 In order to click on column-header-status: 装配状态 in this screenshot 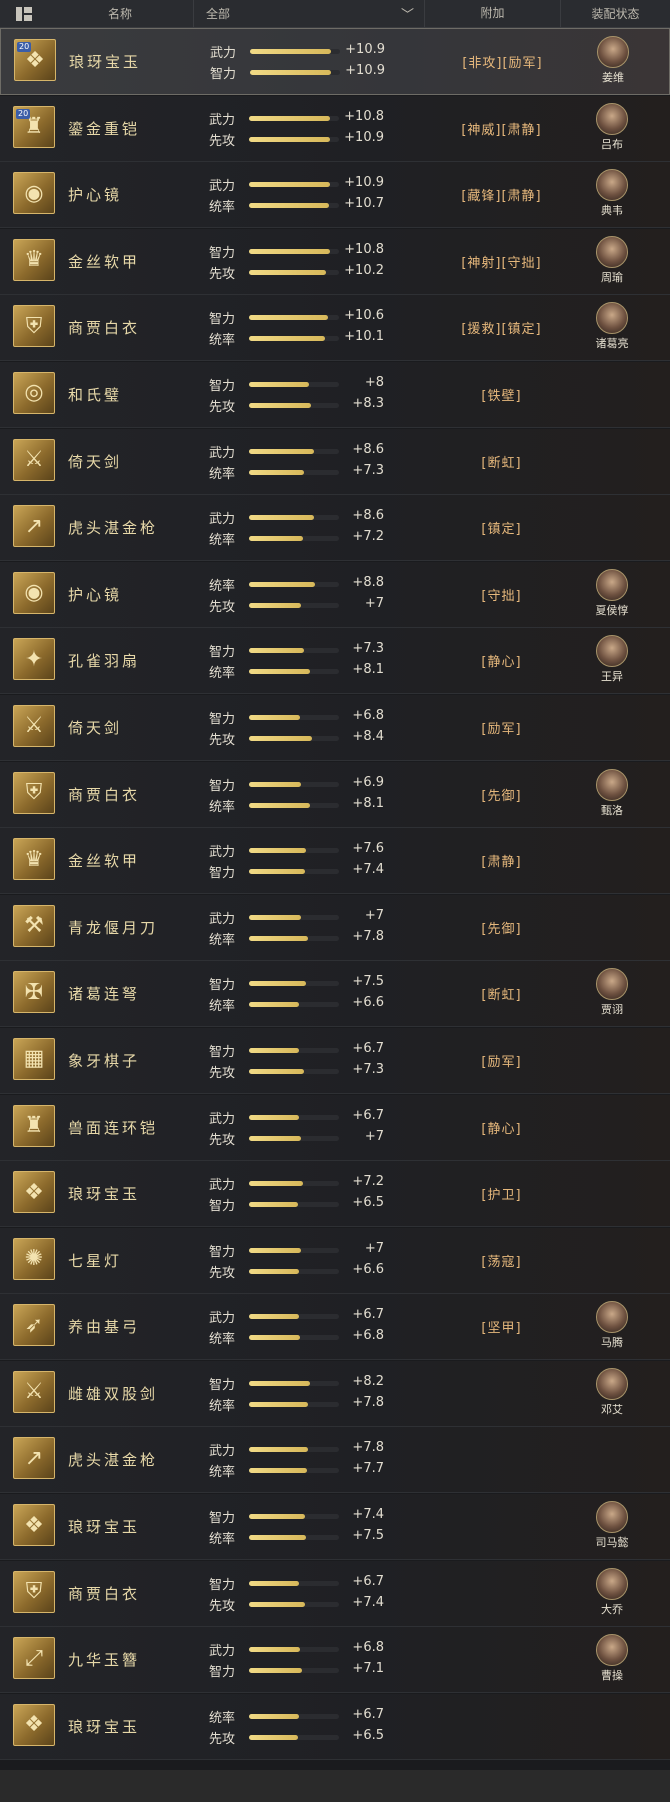, I will do `click(615, 13)`.